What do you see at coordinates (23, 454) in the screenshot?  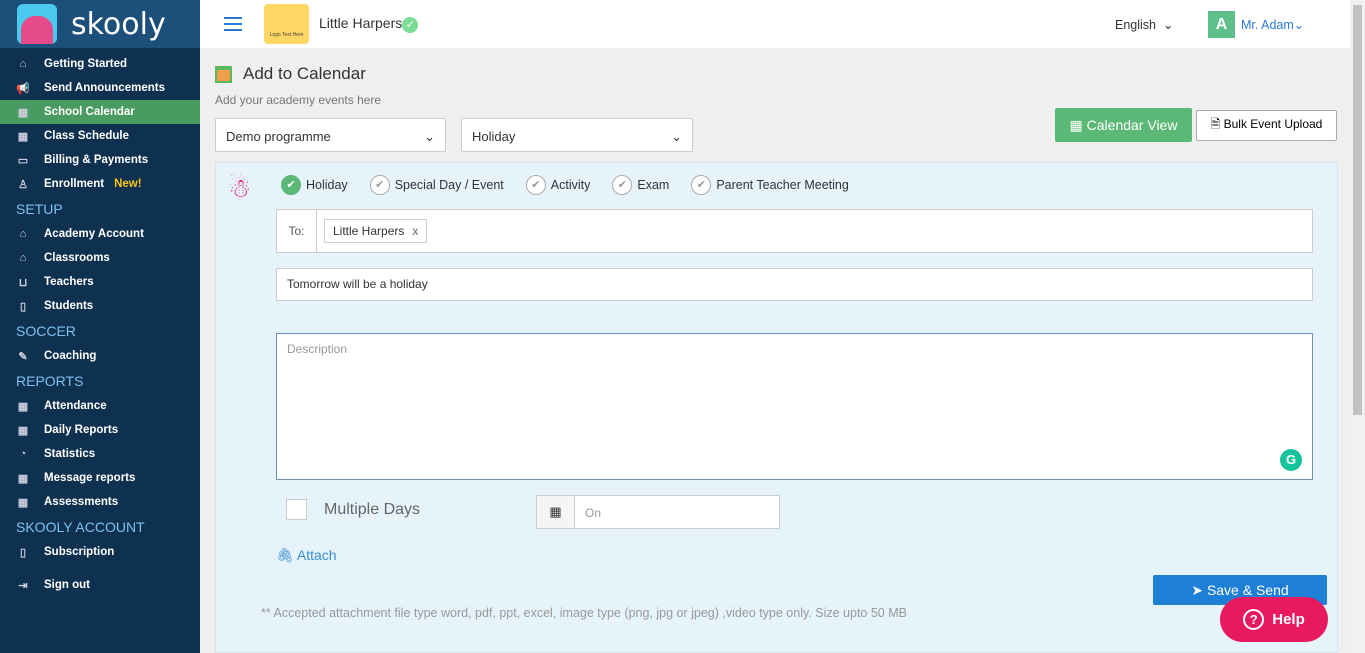 I see `nav-icon: ◔` at bounding box center [23, 454].